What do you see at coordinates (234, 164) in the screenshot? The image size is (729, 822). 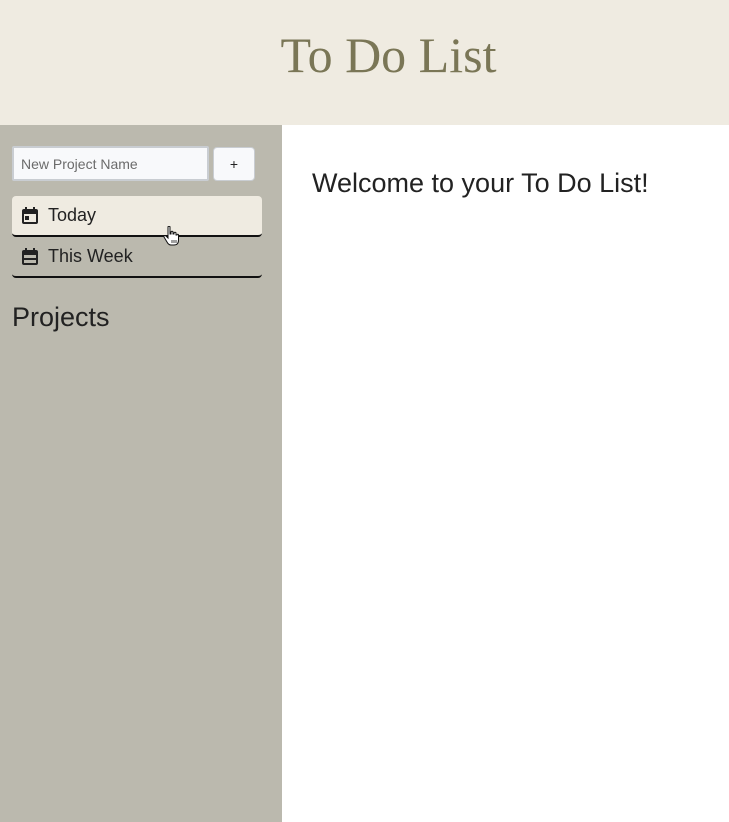 I see `add-project-button: +` at bounding box center [234, 164].